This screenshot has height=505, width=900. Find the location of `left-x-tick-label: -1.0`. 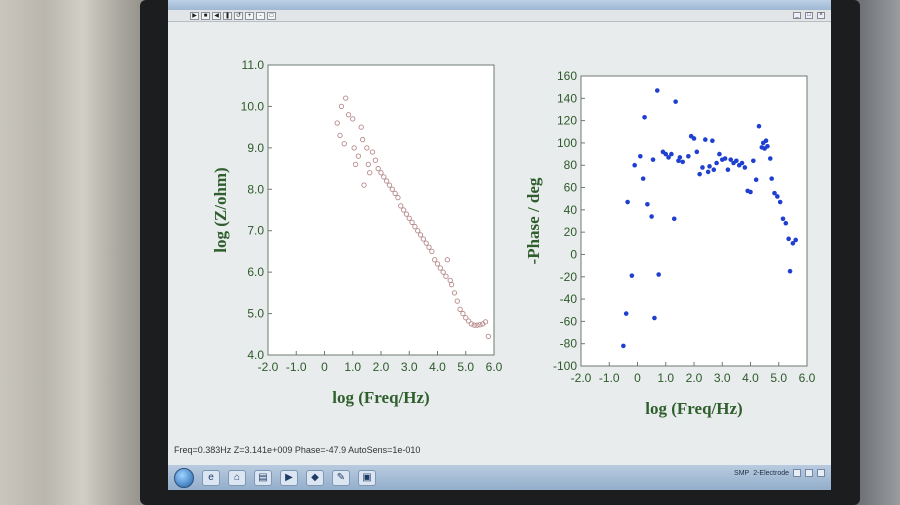

left-x-tick-label: -1.0 is located at coordinates (296, 367).